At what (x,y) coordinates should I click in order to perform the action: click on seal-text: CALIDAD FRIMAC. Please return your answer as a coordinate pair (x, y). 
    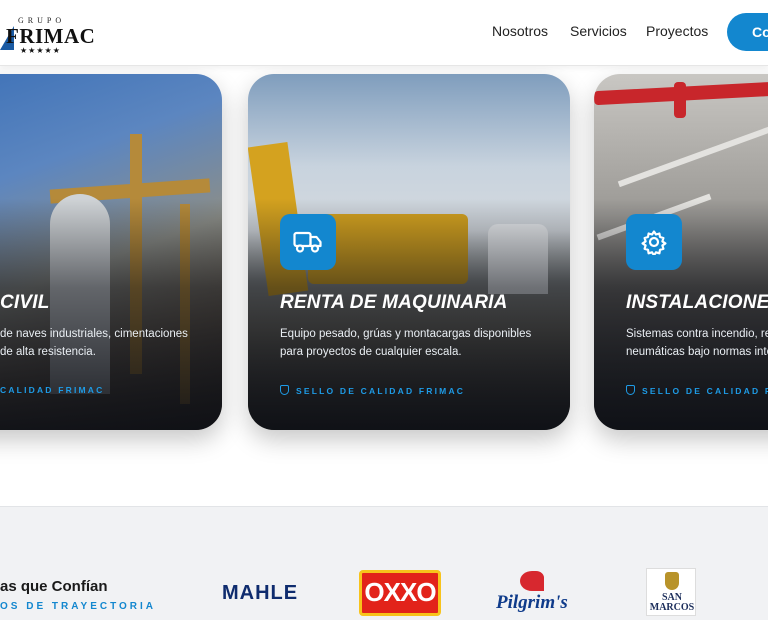
    Looking at the image, I should click on (52, 390).